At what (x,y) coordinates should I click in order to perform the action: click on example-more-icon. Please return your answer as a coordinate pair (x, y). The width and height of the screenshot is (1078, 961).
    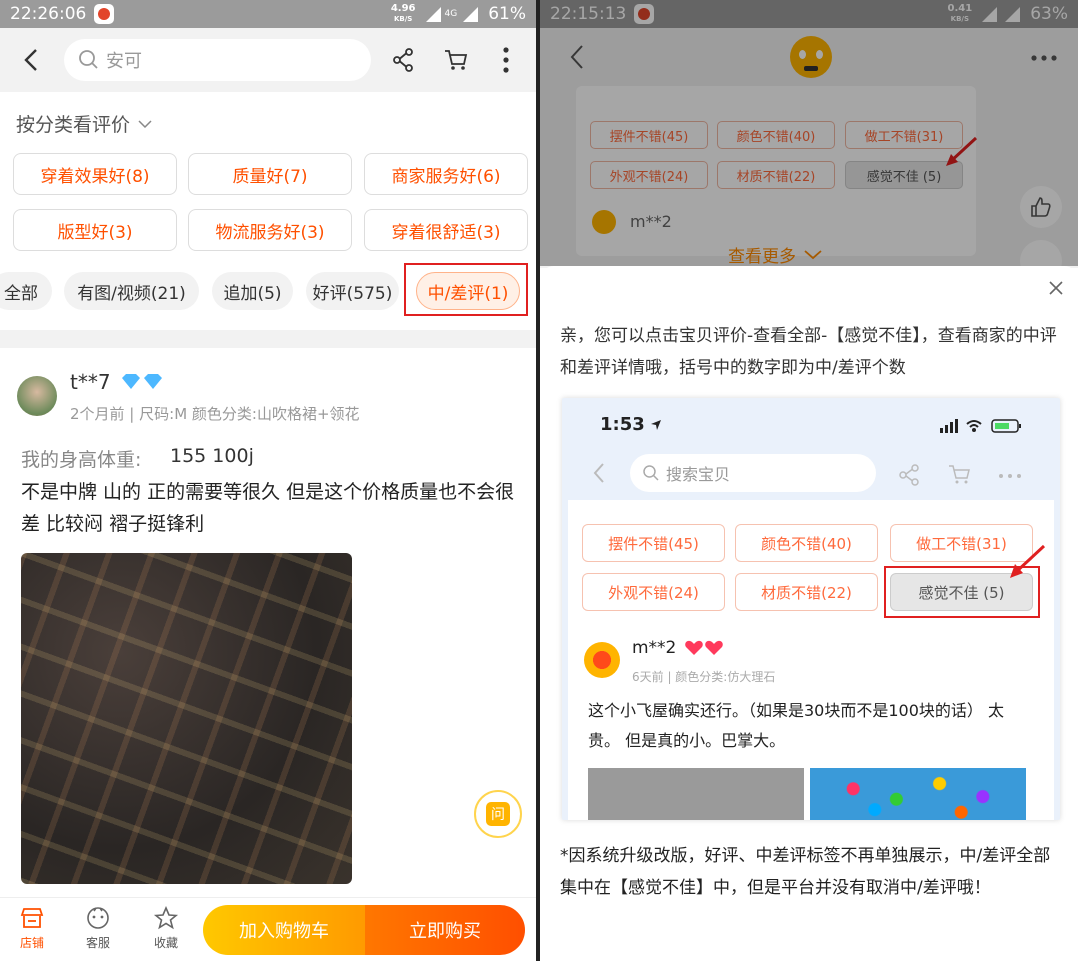
    Looking at the image, I should click on (1010, 476).